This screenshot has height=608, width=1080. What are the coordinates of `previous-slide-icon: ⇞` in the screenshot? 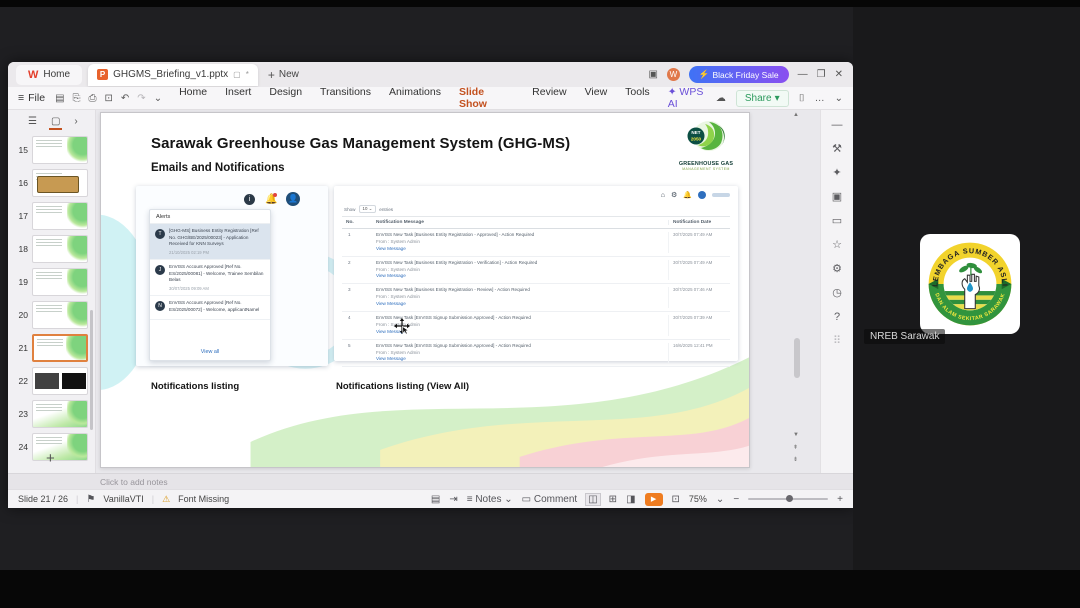 It's located at (795, 447).